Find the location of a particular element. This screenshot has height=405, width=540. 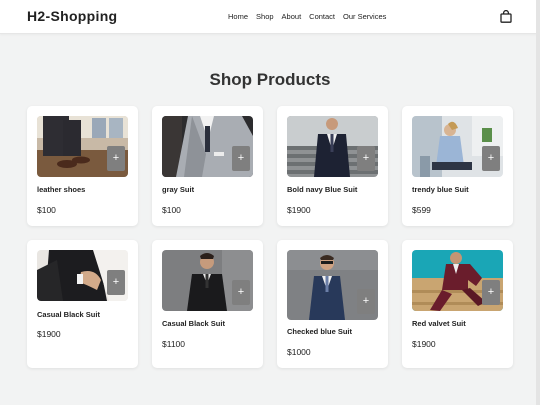

product-name: trendy blue Suit is located at coordinates (440, 189).